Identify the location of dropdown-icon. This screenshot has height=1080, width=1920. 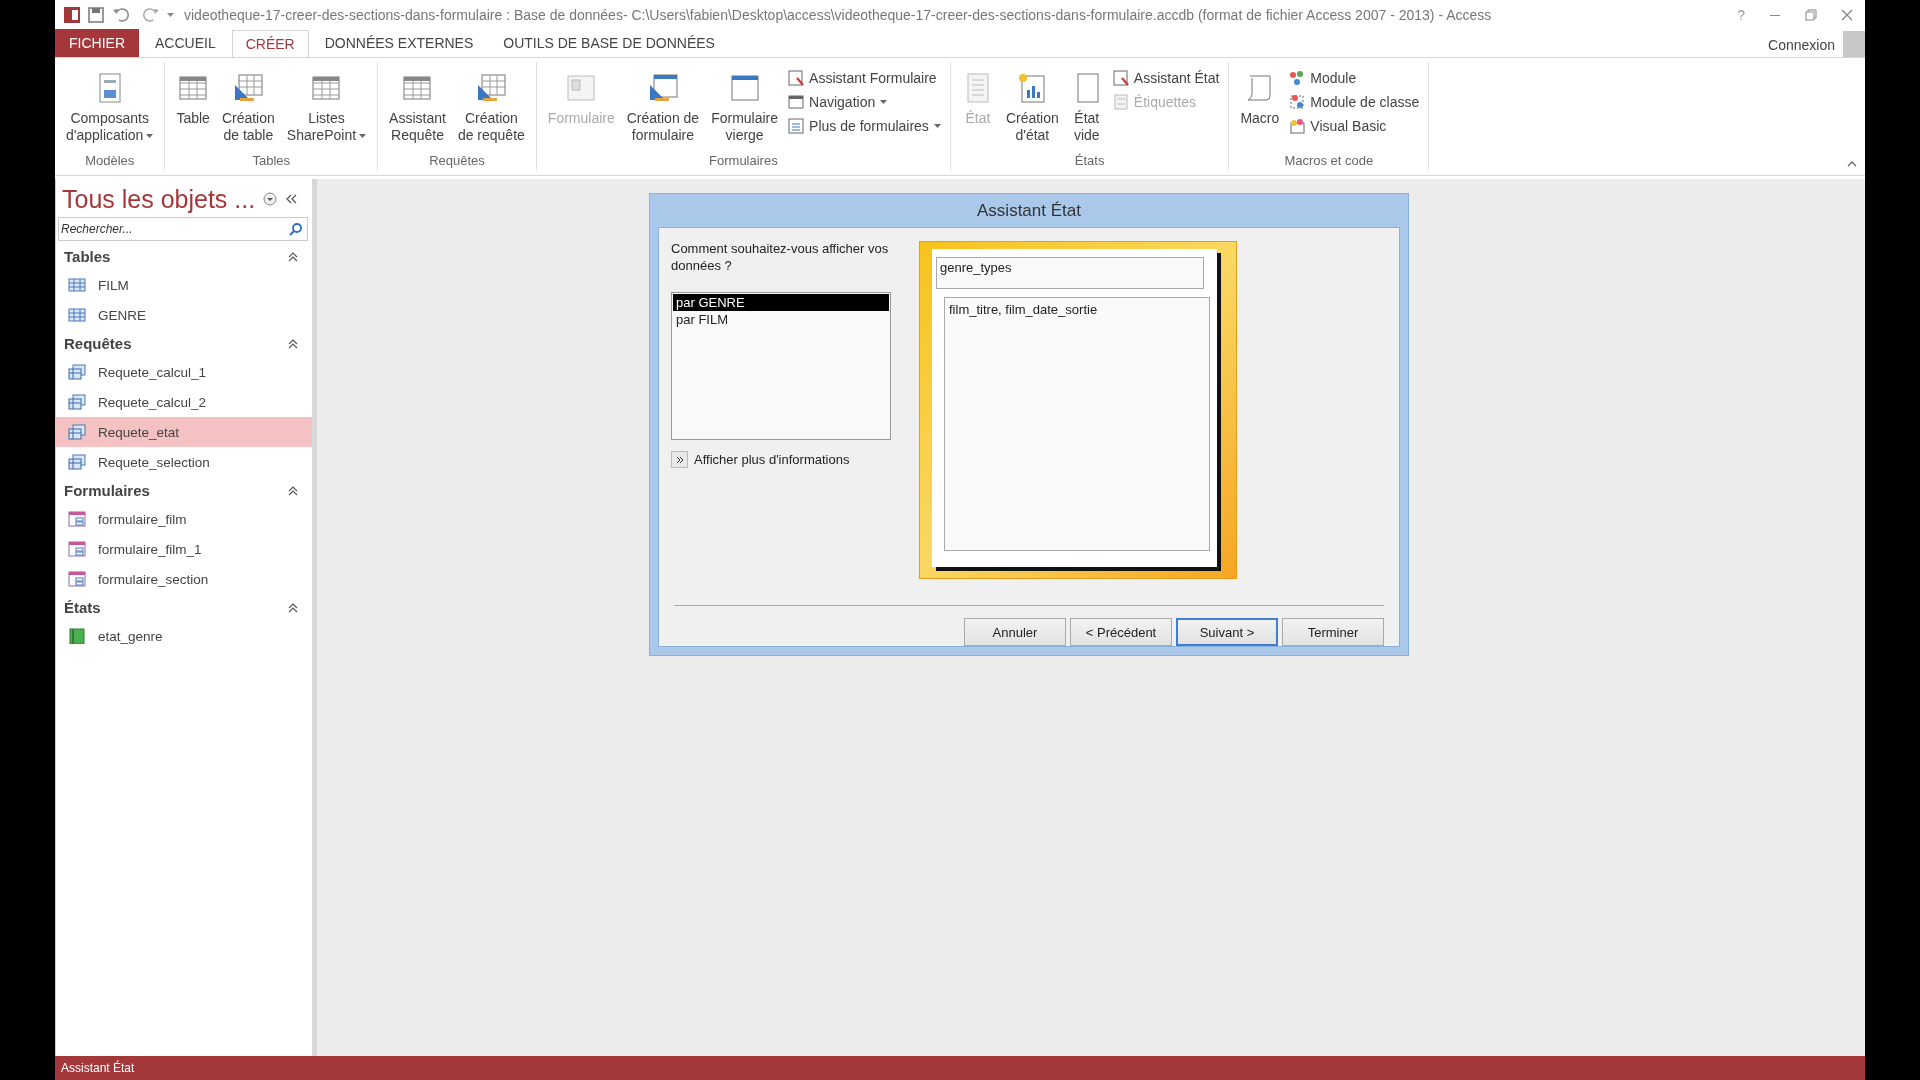
(270, 199).